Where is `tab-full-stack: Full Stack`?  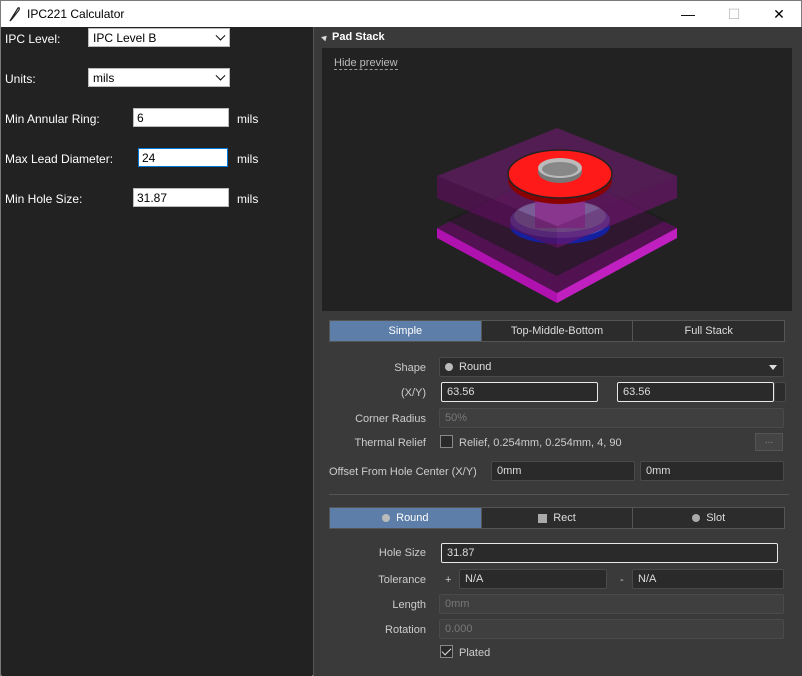
tab-full-stack: Full Stack is located at coordinates (709, 331).